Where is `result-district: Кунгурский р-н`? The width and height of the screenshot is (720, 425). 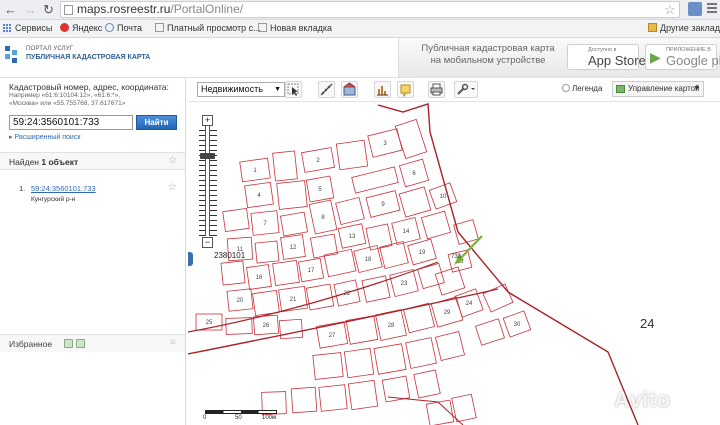 result-district: Кунгурский р-н is located at coordinates (53, 199).